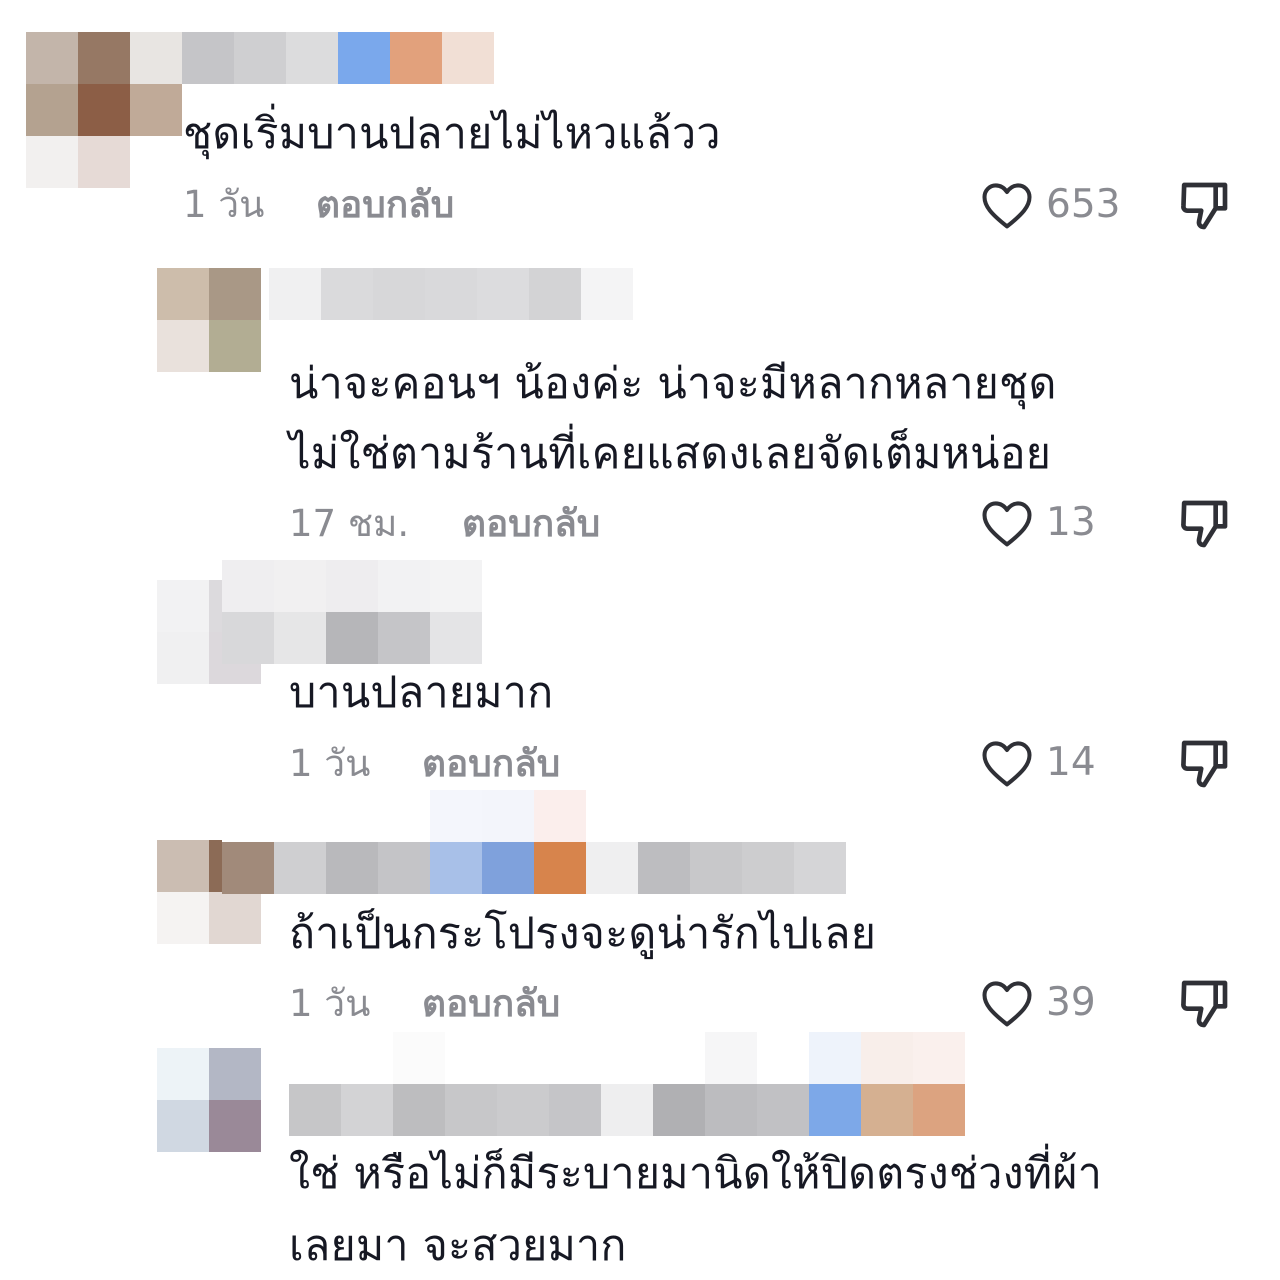  Describe the element at coordinates (1071, 1002) in the screenshot. I see `like-count: 39` at that location.